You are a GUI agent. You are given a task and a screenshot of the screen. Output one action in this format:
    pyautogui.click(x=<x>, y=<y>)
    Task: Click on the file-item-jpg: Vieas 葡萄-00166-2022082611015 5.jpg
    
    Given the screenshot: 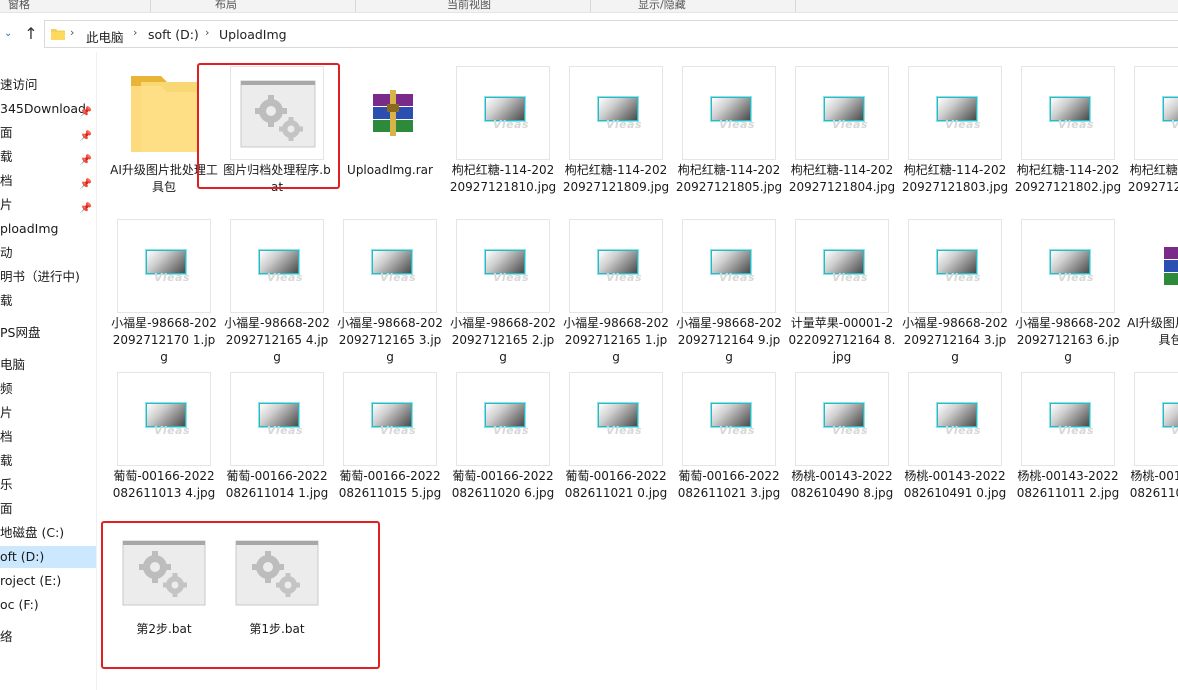 What is the action you would take?
    pyautogui.click(x=390, y=447)
    